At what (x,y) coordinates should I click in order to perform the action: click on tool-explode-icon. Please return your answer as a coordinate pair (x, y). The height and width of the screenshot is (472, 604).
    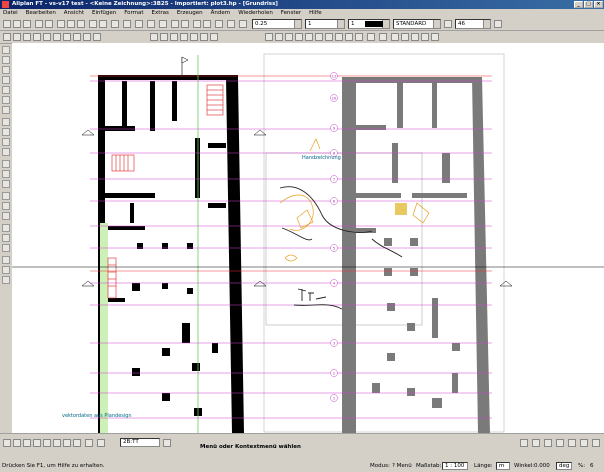
    Looking at the image, I should click on (6, 270).